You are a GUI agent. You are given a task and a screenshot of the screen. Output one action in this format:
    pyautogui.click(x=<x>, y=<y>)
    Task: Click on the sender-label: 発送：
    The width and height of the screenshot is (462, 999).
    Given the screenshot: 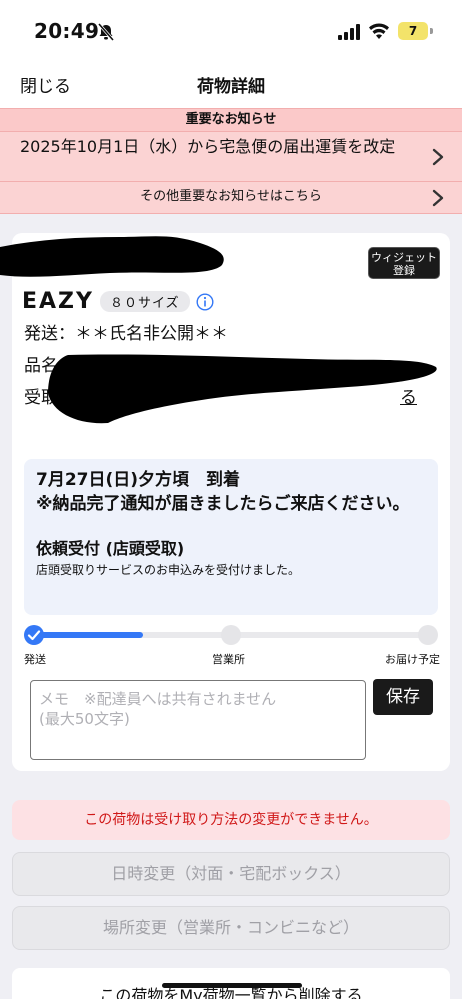 What is the action you would take?
    pyautogui.click(x=49, y=334)
    